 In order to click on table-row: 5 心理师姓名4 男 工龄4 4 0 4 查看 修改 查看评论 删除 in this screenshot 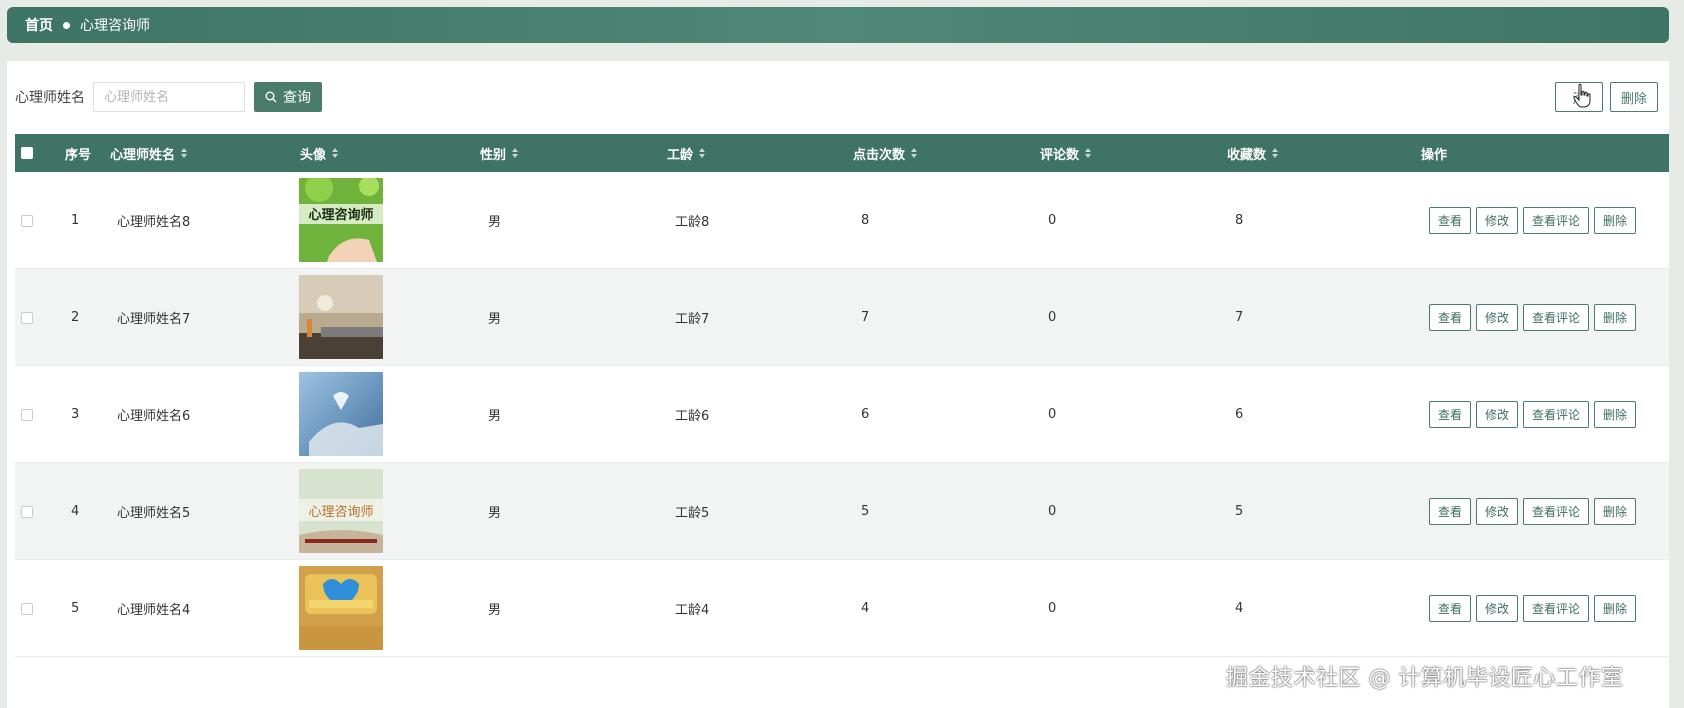, I will do `click(842, 608)`.